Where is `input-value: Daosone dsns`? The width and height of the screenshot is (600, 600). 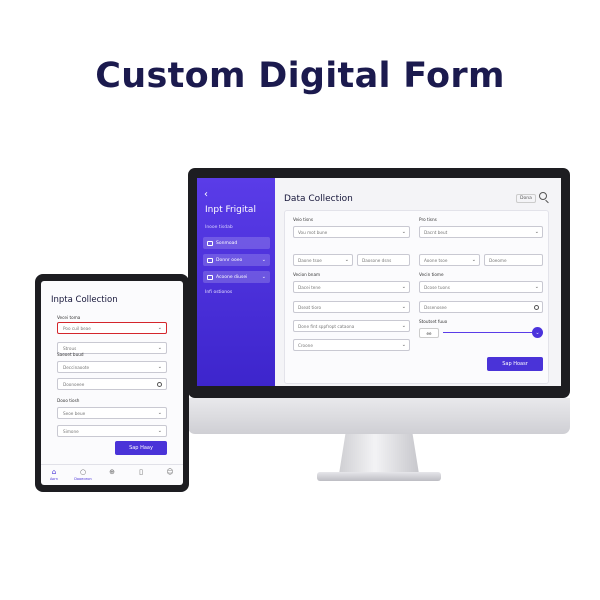 input-value: Daosone dsns is located at coordinates (377, 260).